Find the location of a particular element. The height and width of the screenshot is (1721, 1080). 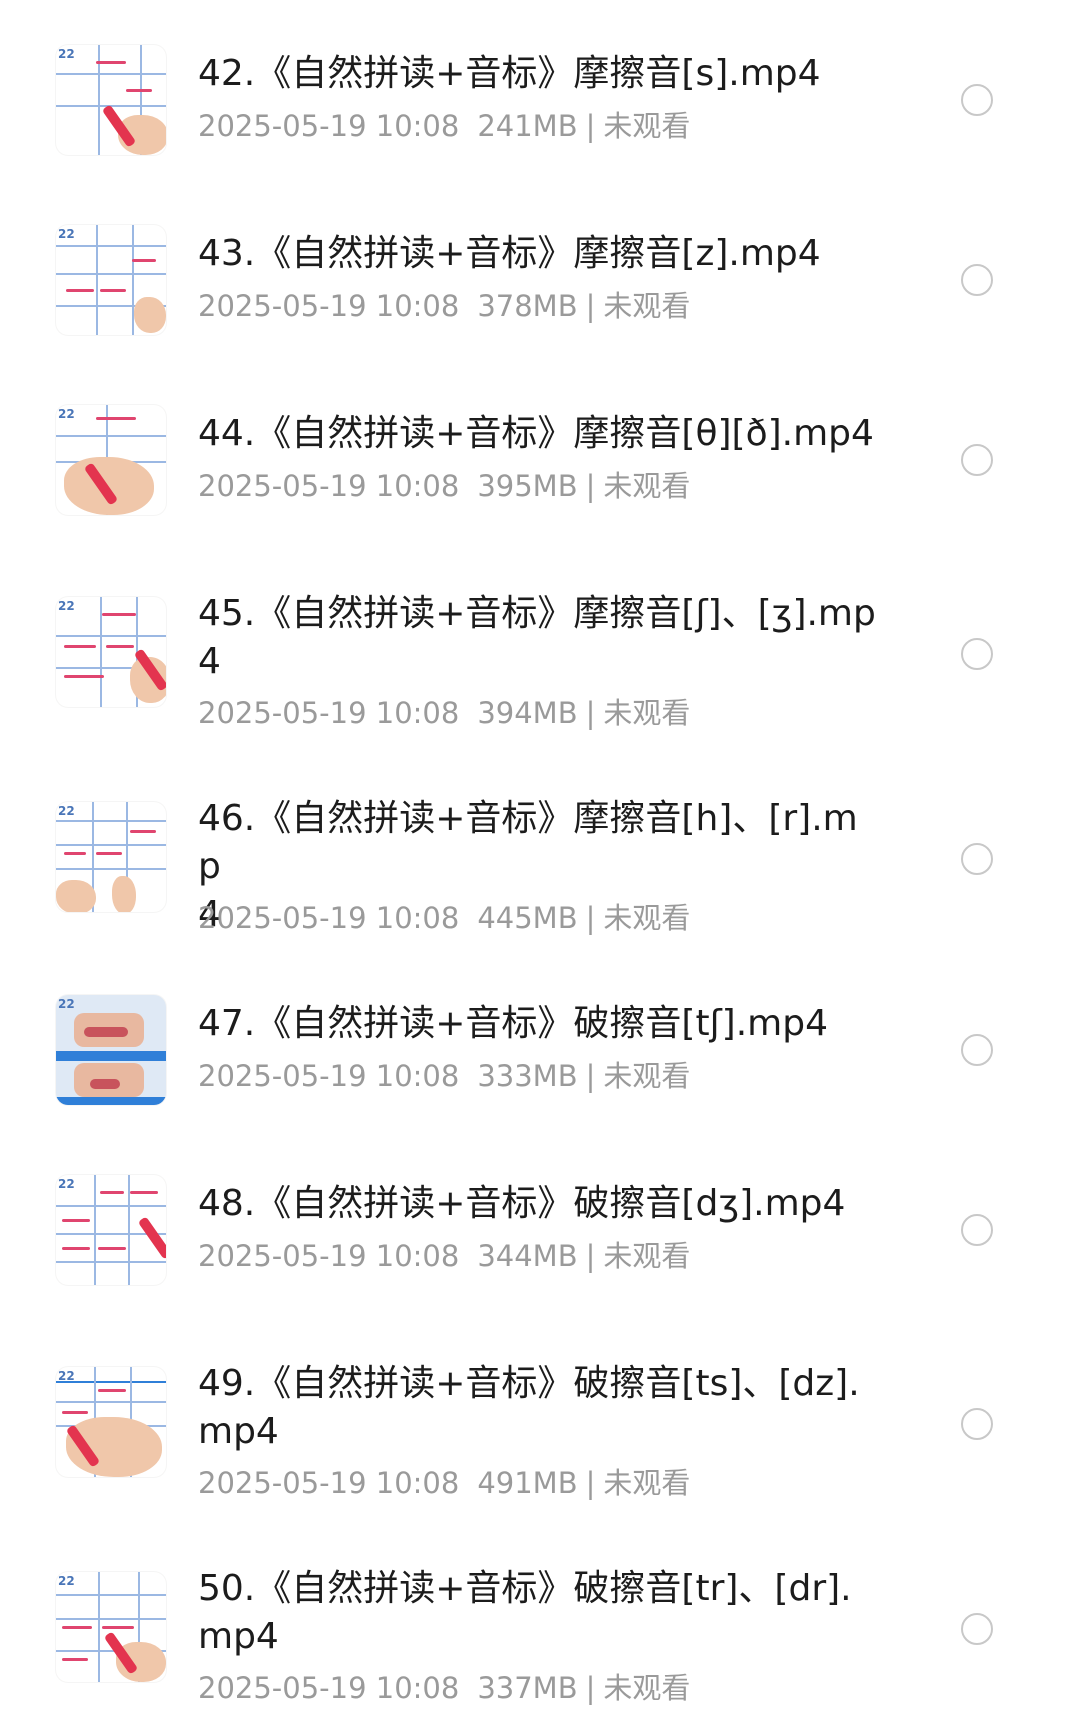

file-meta: 2025-05-19 10:08 445MB | 未观看 is located at coordinates (444, 918).